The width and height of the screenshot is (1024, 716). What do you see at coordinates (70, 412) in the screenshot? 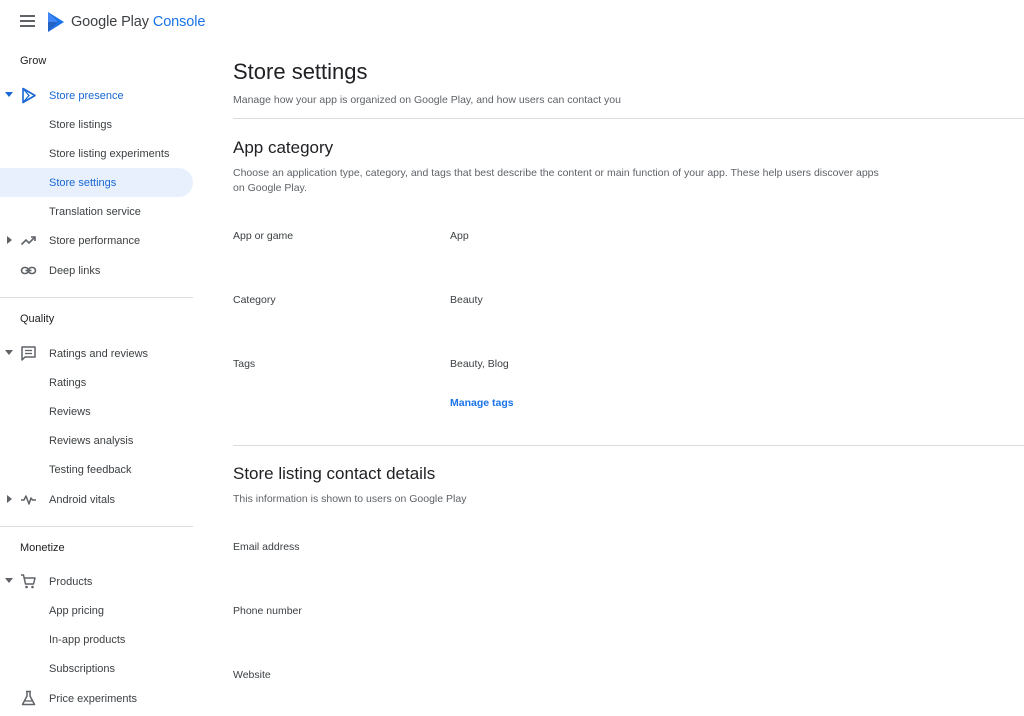
I see `sidebar-item-label: Reviews` at bounding box center [70, 412].